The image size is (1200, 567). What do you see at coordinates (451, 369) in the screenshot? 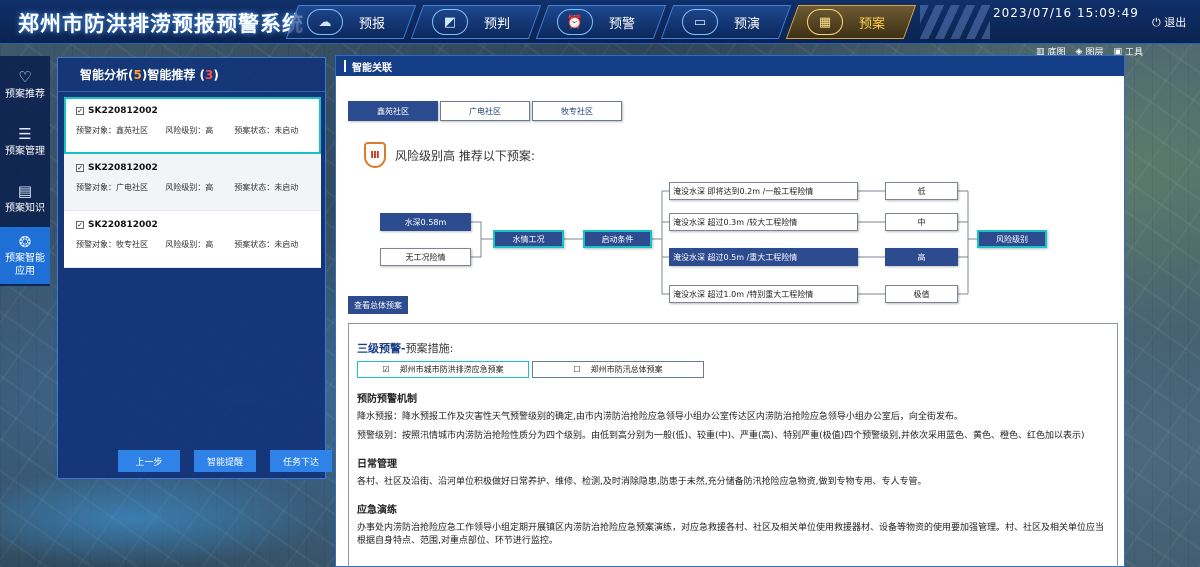
I see `plan-option-label: 郑州市城市防洪排涝应急预案` at bounding box center [451, 369].